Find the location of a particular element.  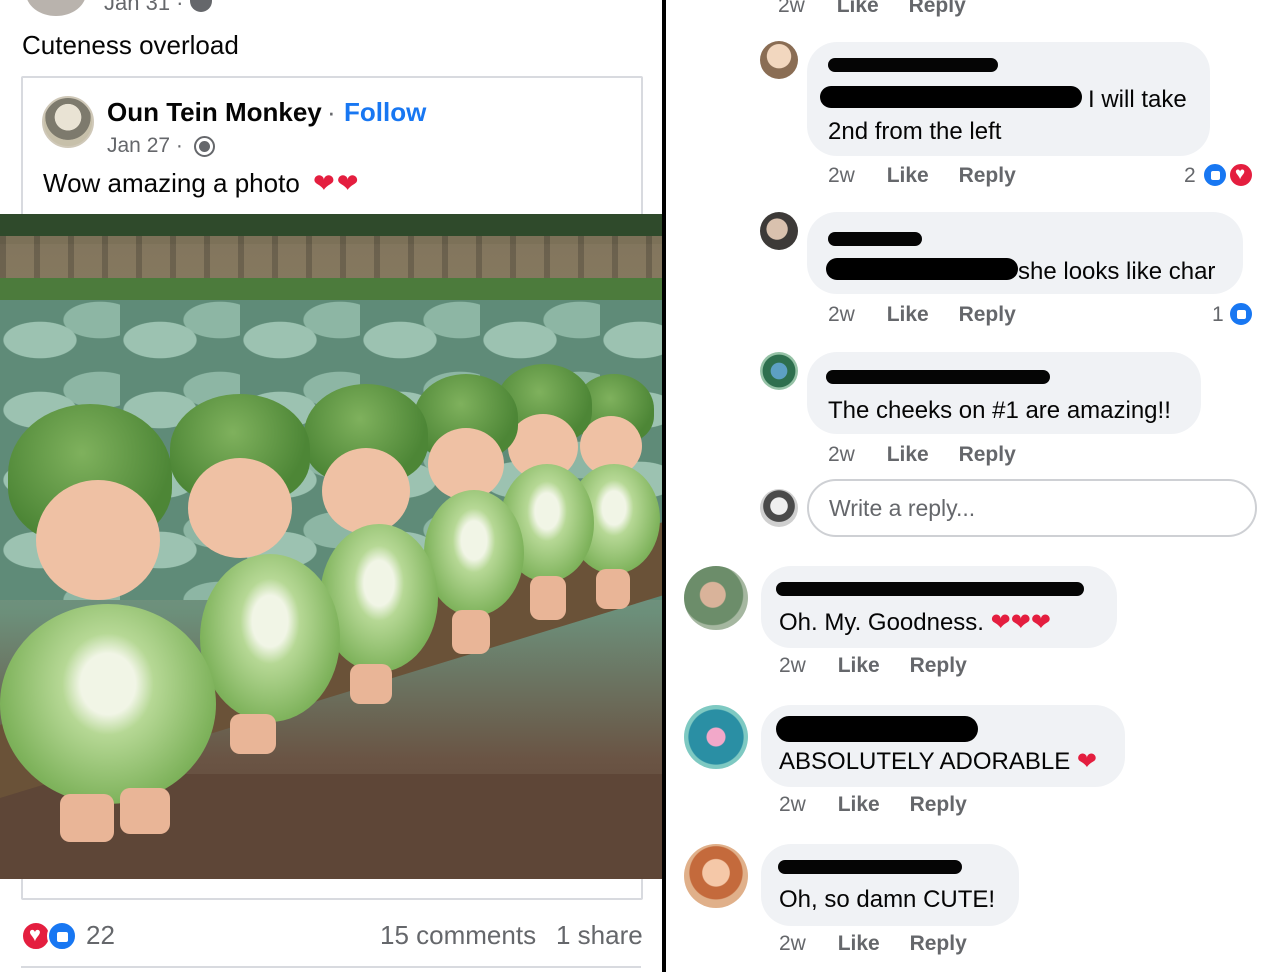

sharer-avatar is located at coordinates (56, 8).